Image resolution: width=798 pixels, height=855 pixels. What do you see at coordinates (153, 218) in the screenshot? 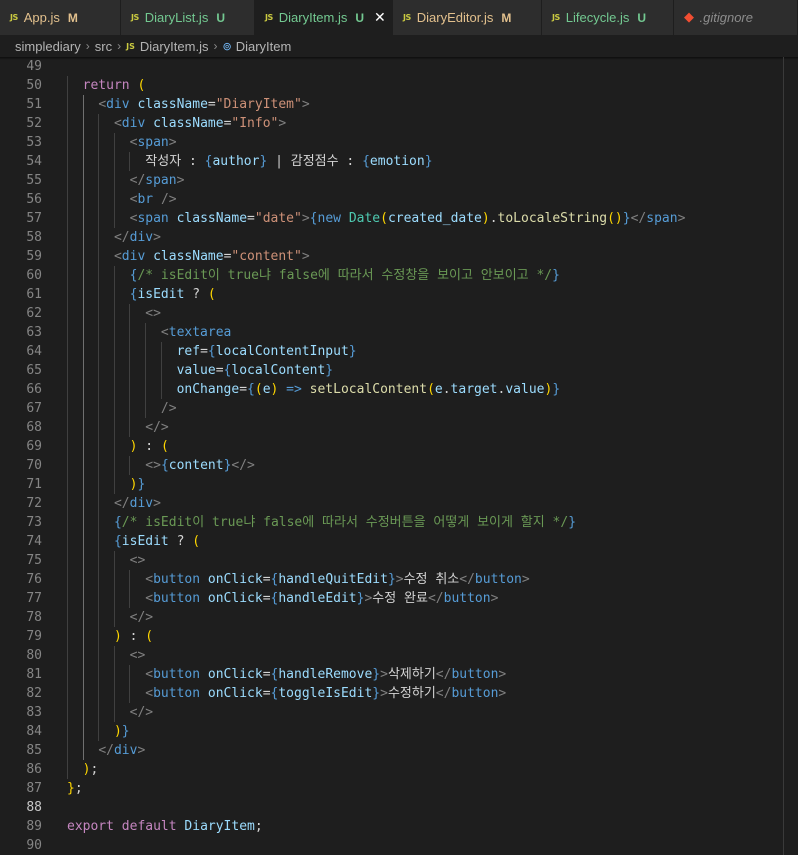
I see `code-token: span` at bounding box center [153, 218].